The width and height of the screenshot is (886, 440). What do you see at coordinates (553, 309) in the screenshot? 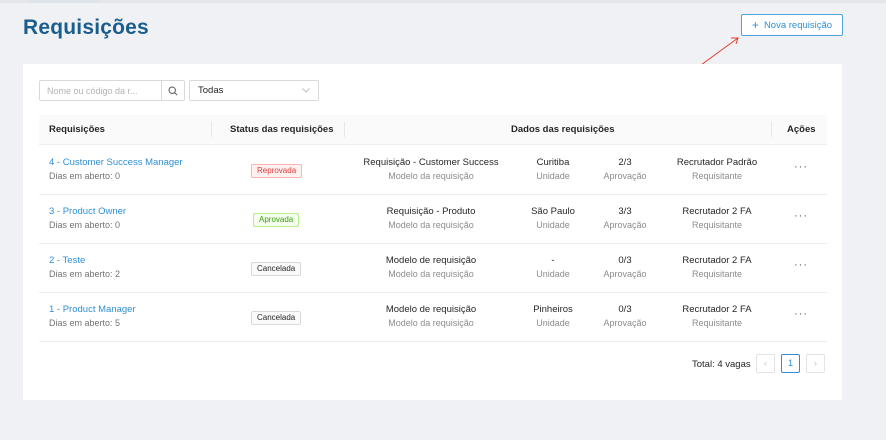
I see `unit-value: Pinheiros` at bounding box center [553, 309].